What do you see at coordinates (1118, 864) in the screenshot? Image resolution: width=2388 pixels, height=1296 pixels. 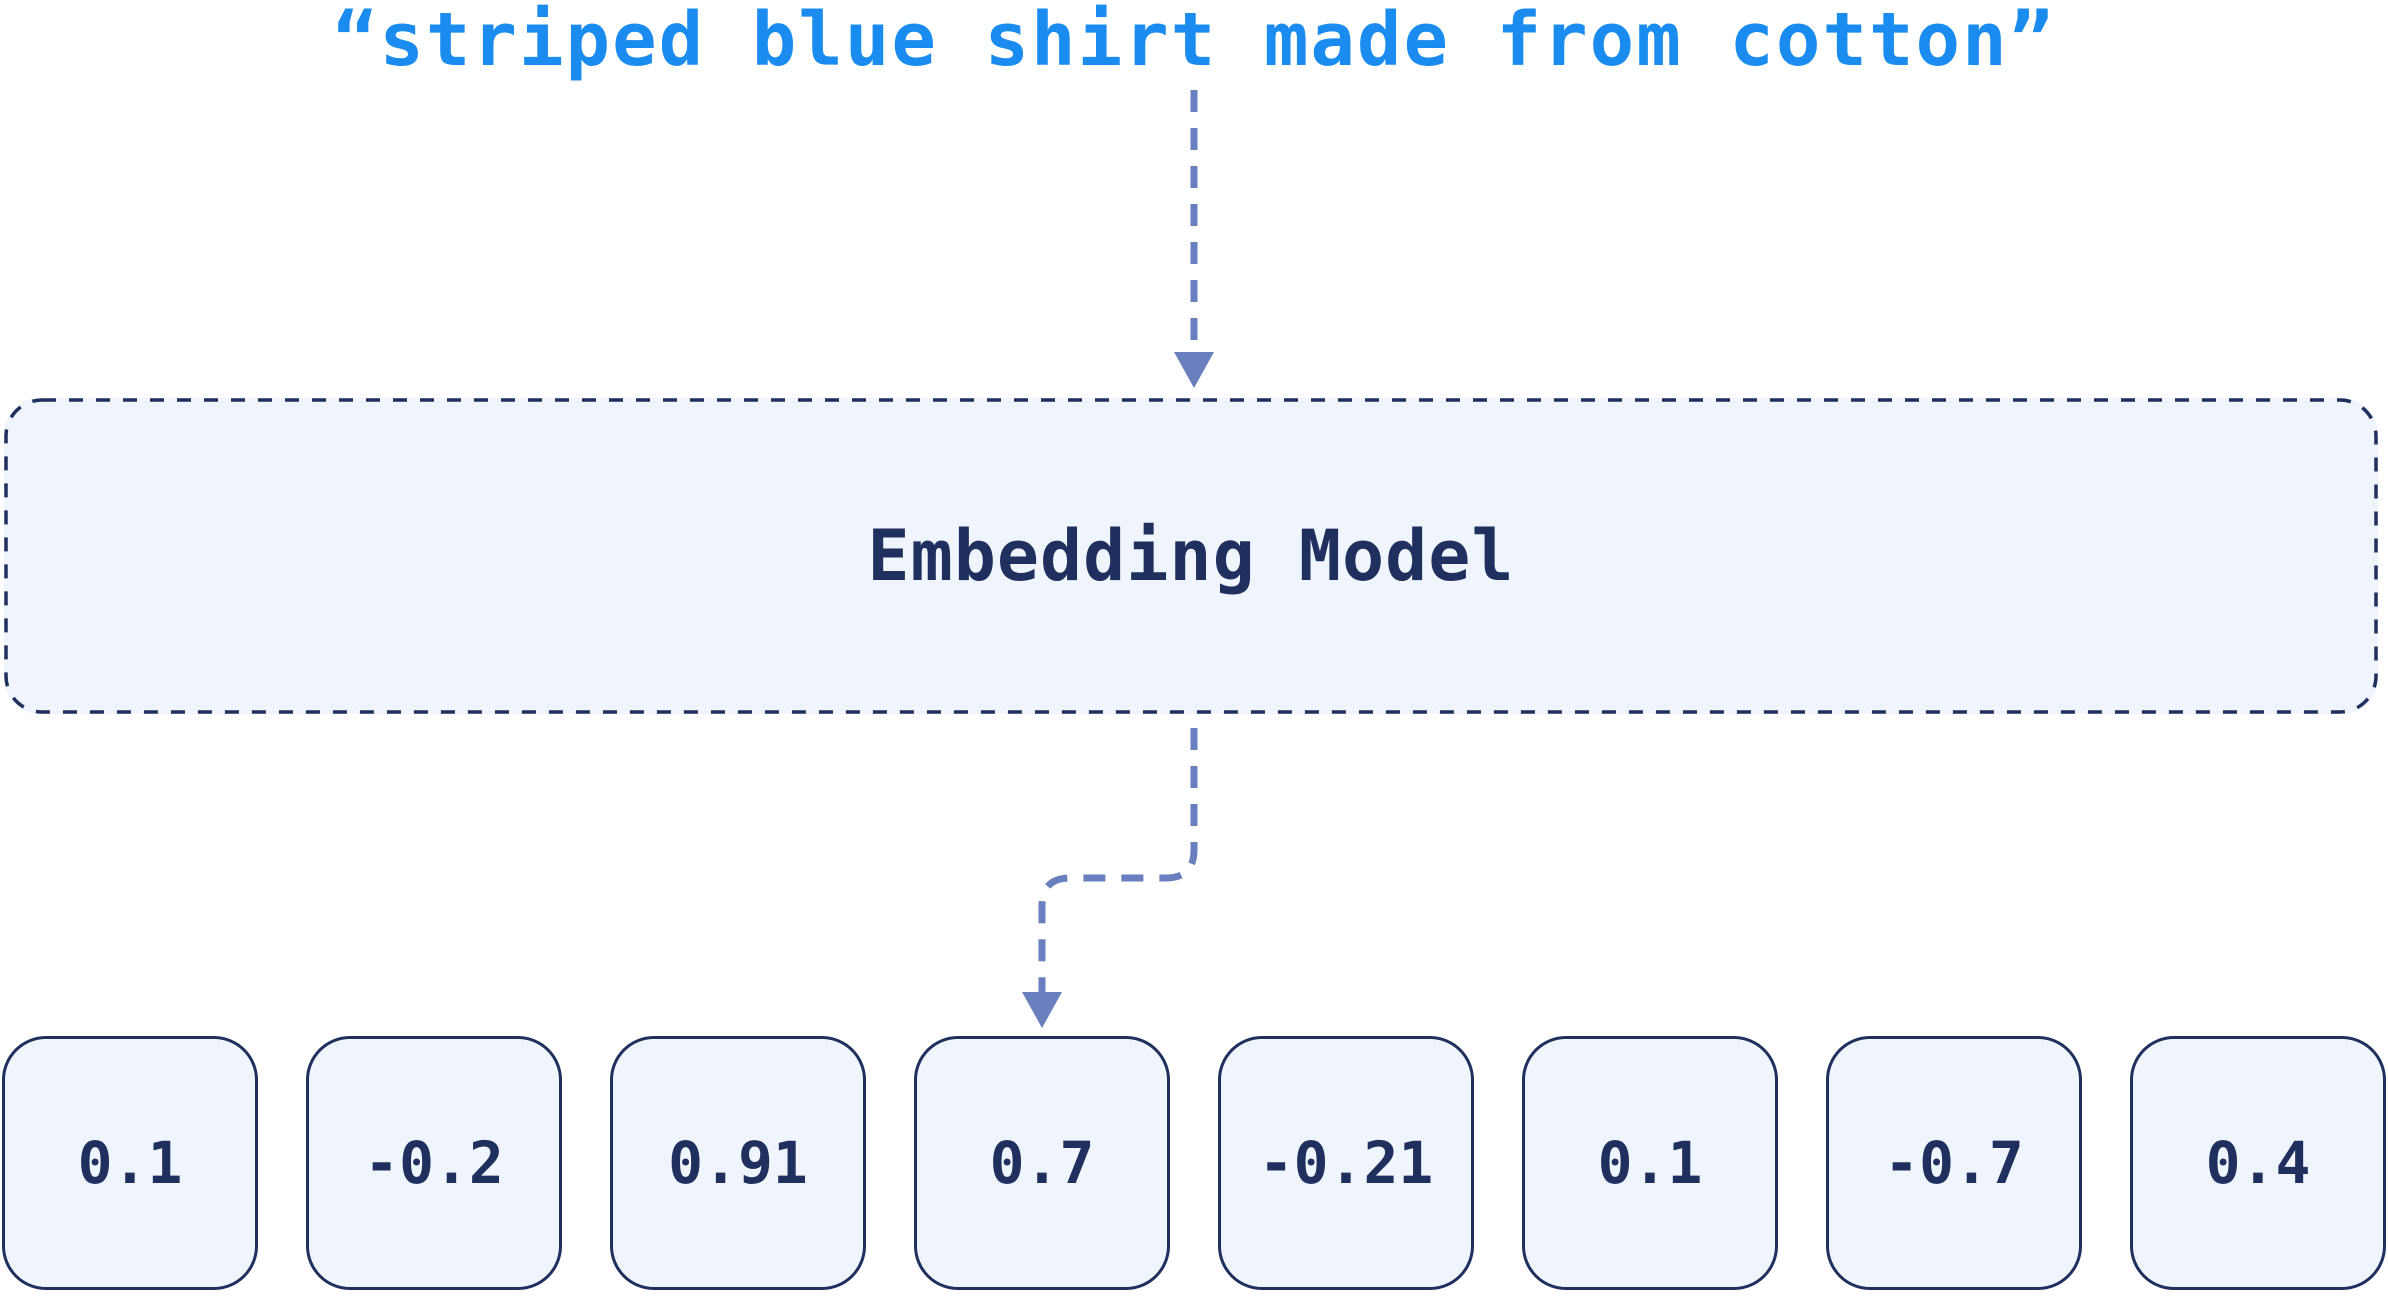 I see `model-to-vector-arrow` at bounding box center [1118, 864].